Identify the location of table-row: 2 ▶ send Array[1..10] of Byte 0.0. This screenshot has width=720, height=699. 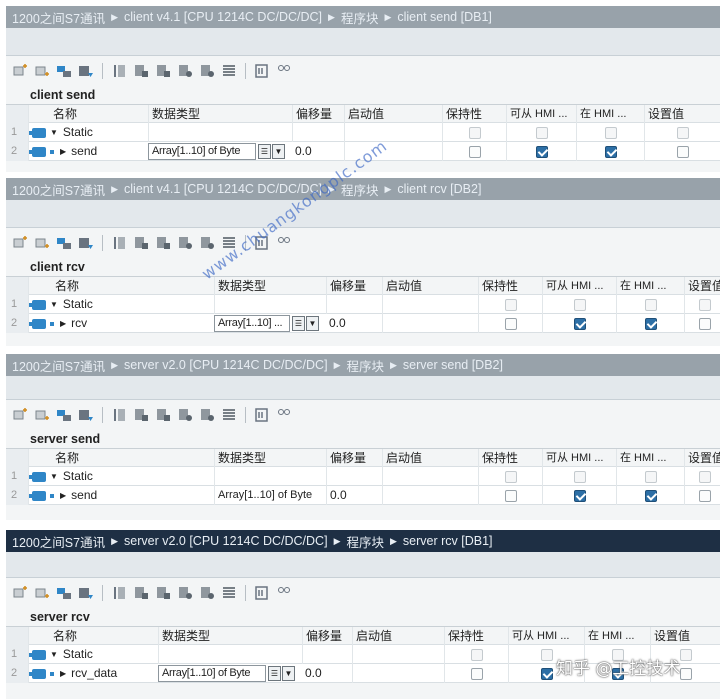
(363, 495).